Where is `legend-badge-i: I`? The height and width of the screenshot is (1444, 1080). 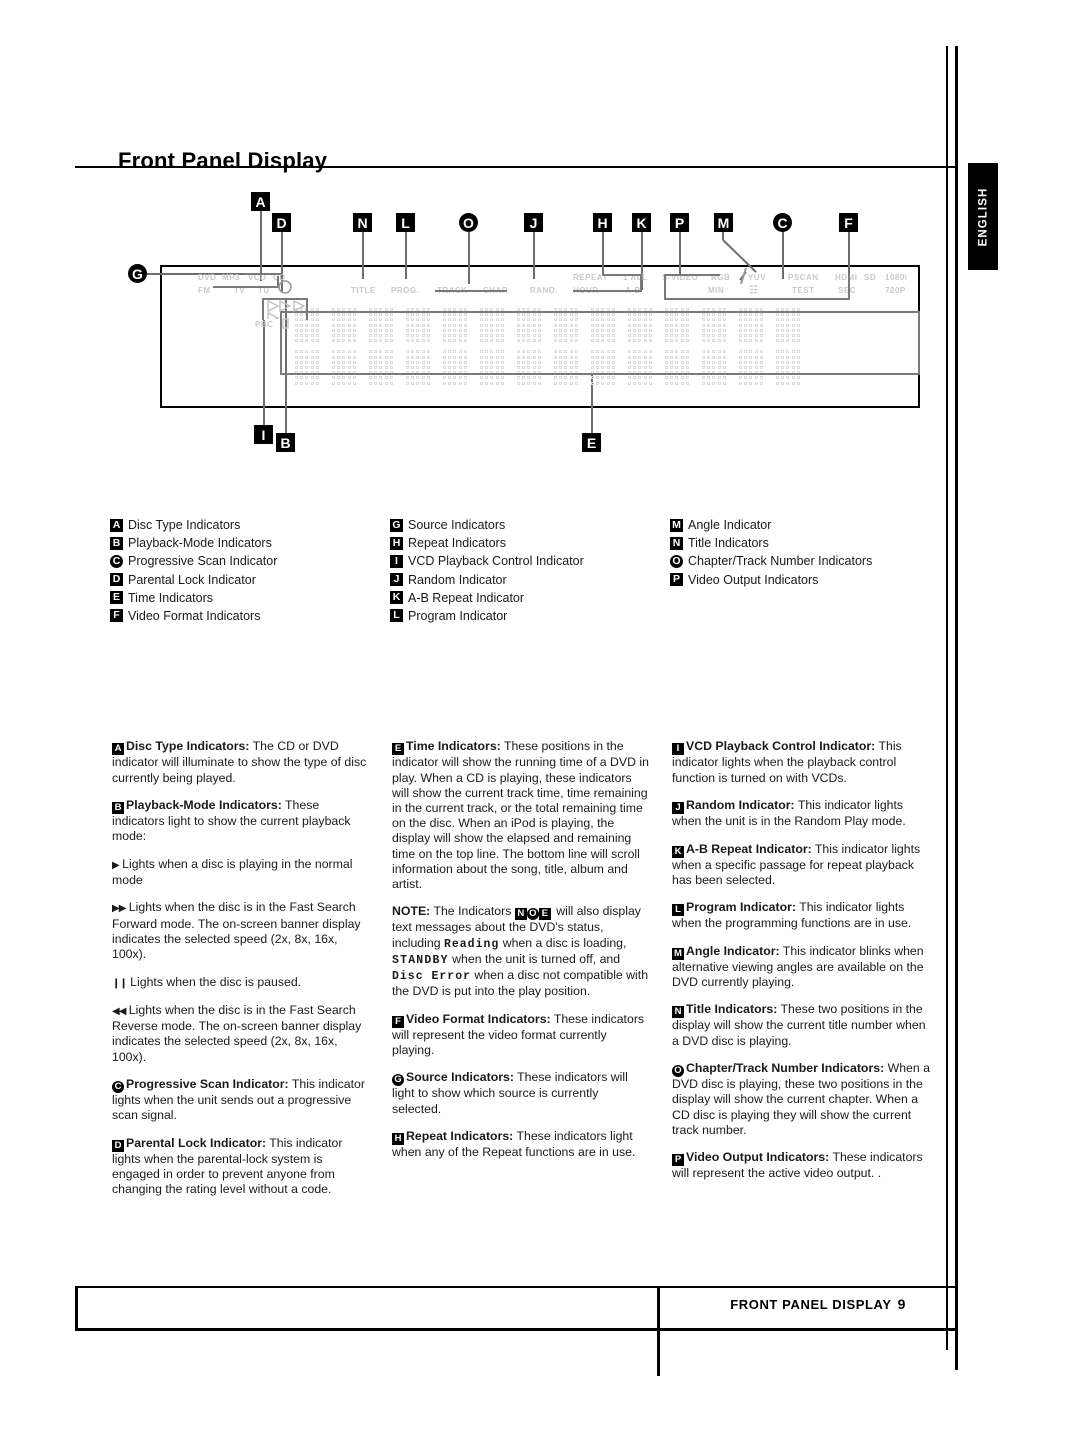 legend-badge-i: I is located at coordinates (396, 561).